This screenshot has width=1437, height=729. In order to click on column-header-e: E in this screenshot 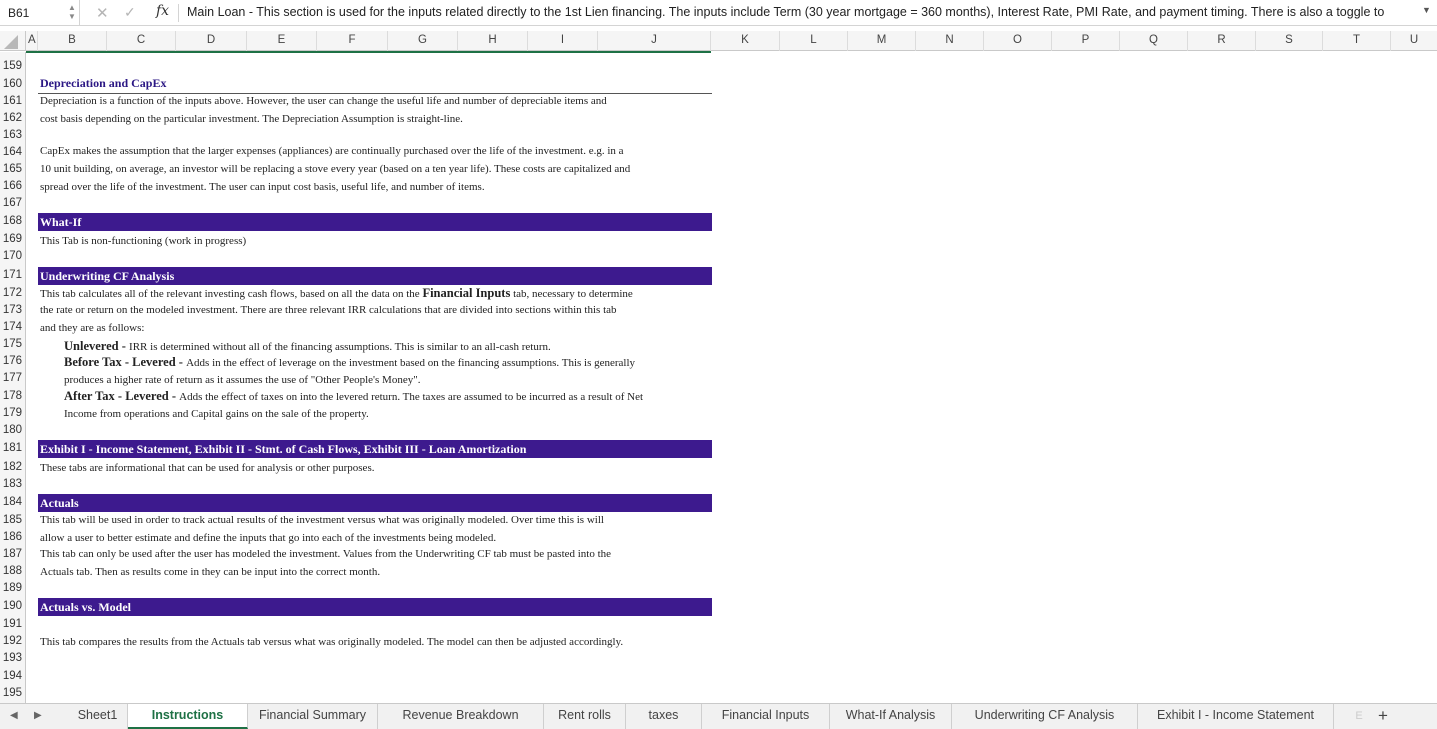, I will do `click(282, 41)`.